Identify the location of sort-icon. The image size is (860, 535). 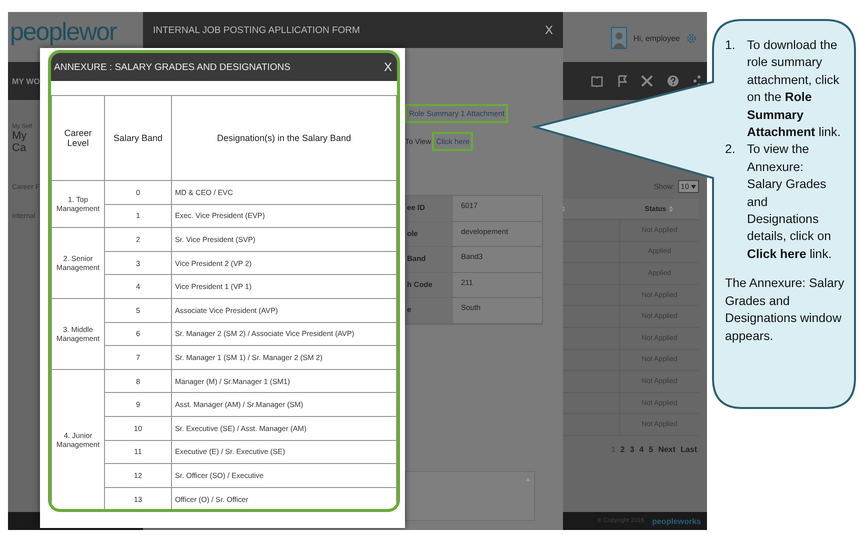
(671, 209).